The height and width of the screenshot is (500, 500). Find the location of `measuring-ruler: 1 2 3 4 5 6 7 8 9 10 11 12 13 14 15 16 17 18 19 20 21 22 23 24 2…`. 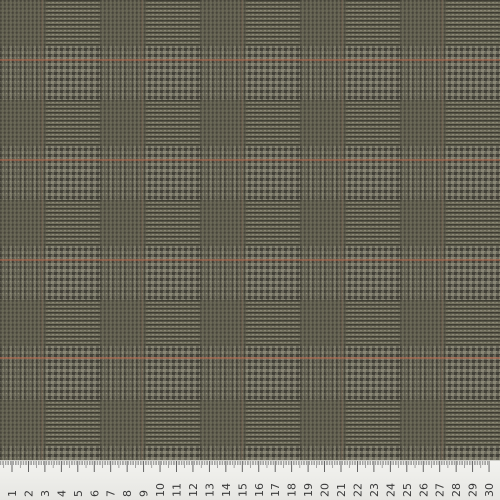

measuring-ruler: 1 2 3 4 5 6 7 8 9 10 11 12 13 14 15 16 17 18 19 20 21 22 23 24 2… is located at coordinates (250, 480).